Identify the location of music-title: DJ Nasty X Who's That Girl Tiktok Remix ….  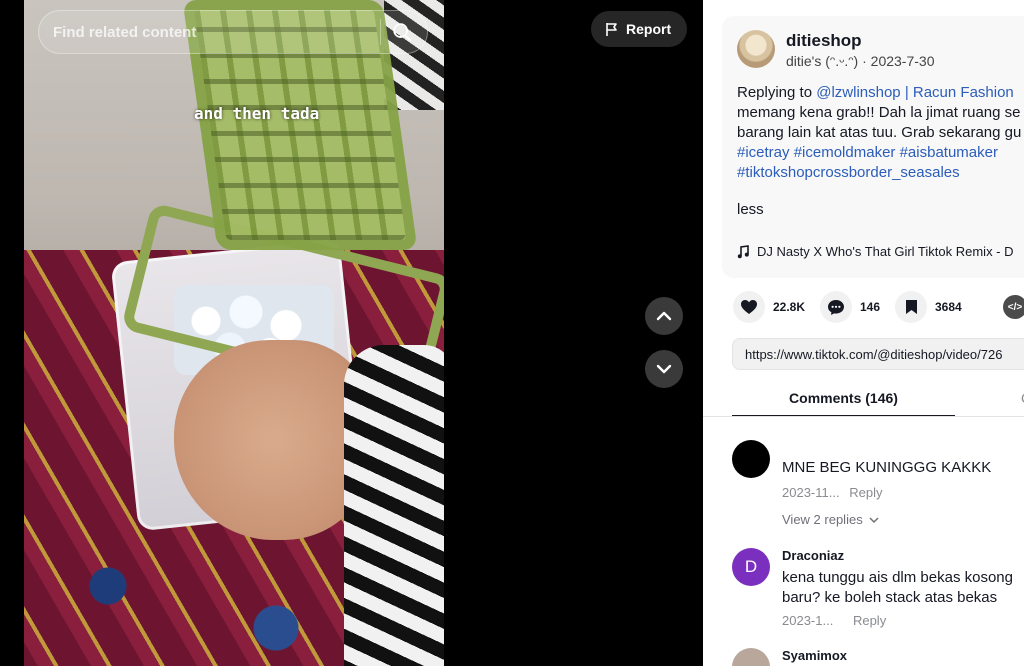
(885, 251).